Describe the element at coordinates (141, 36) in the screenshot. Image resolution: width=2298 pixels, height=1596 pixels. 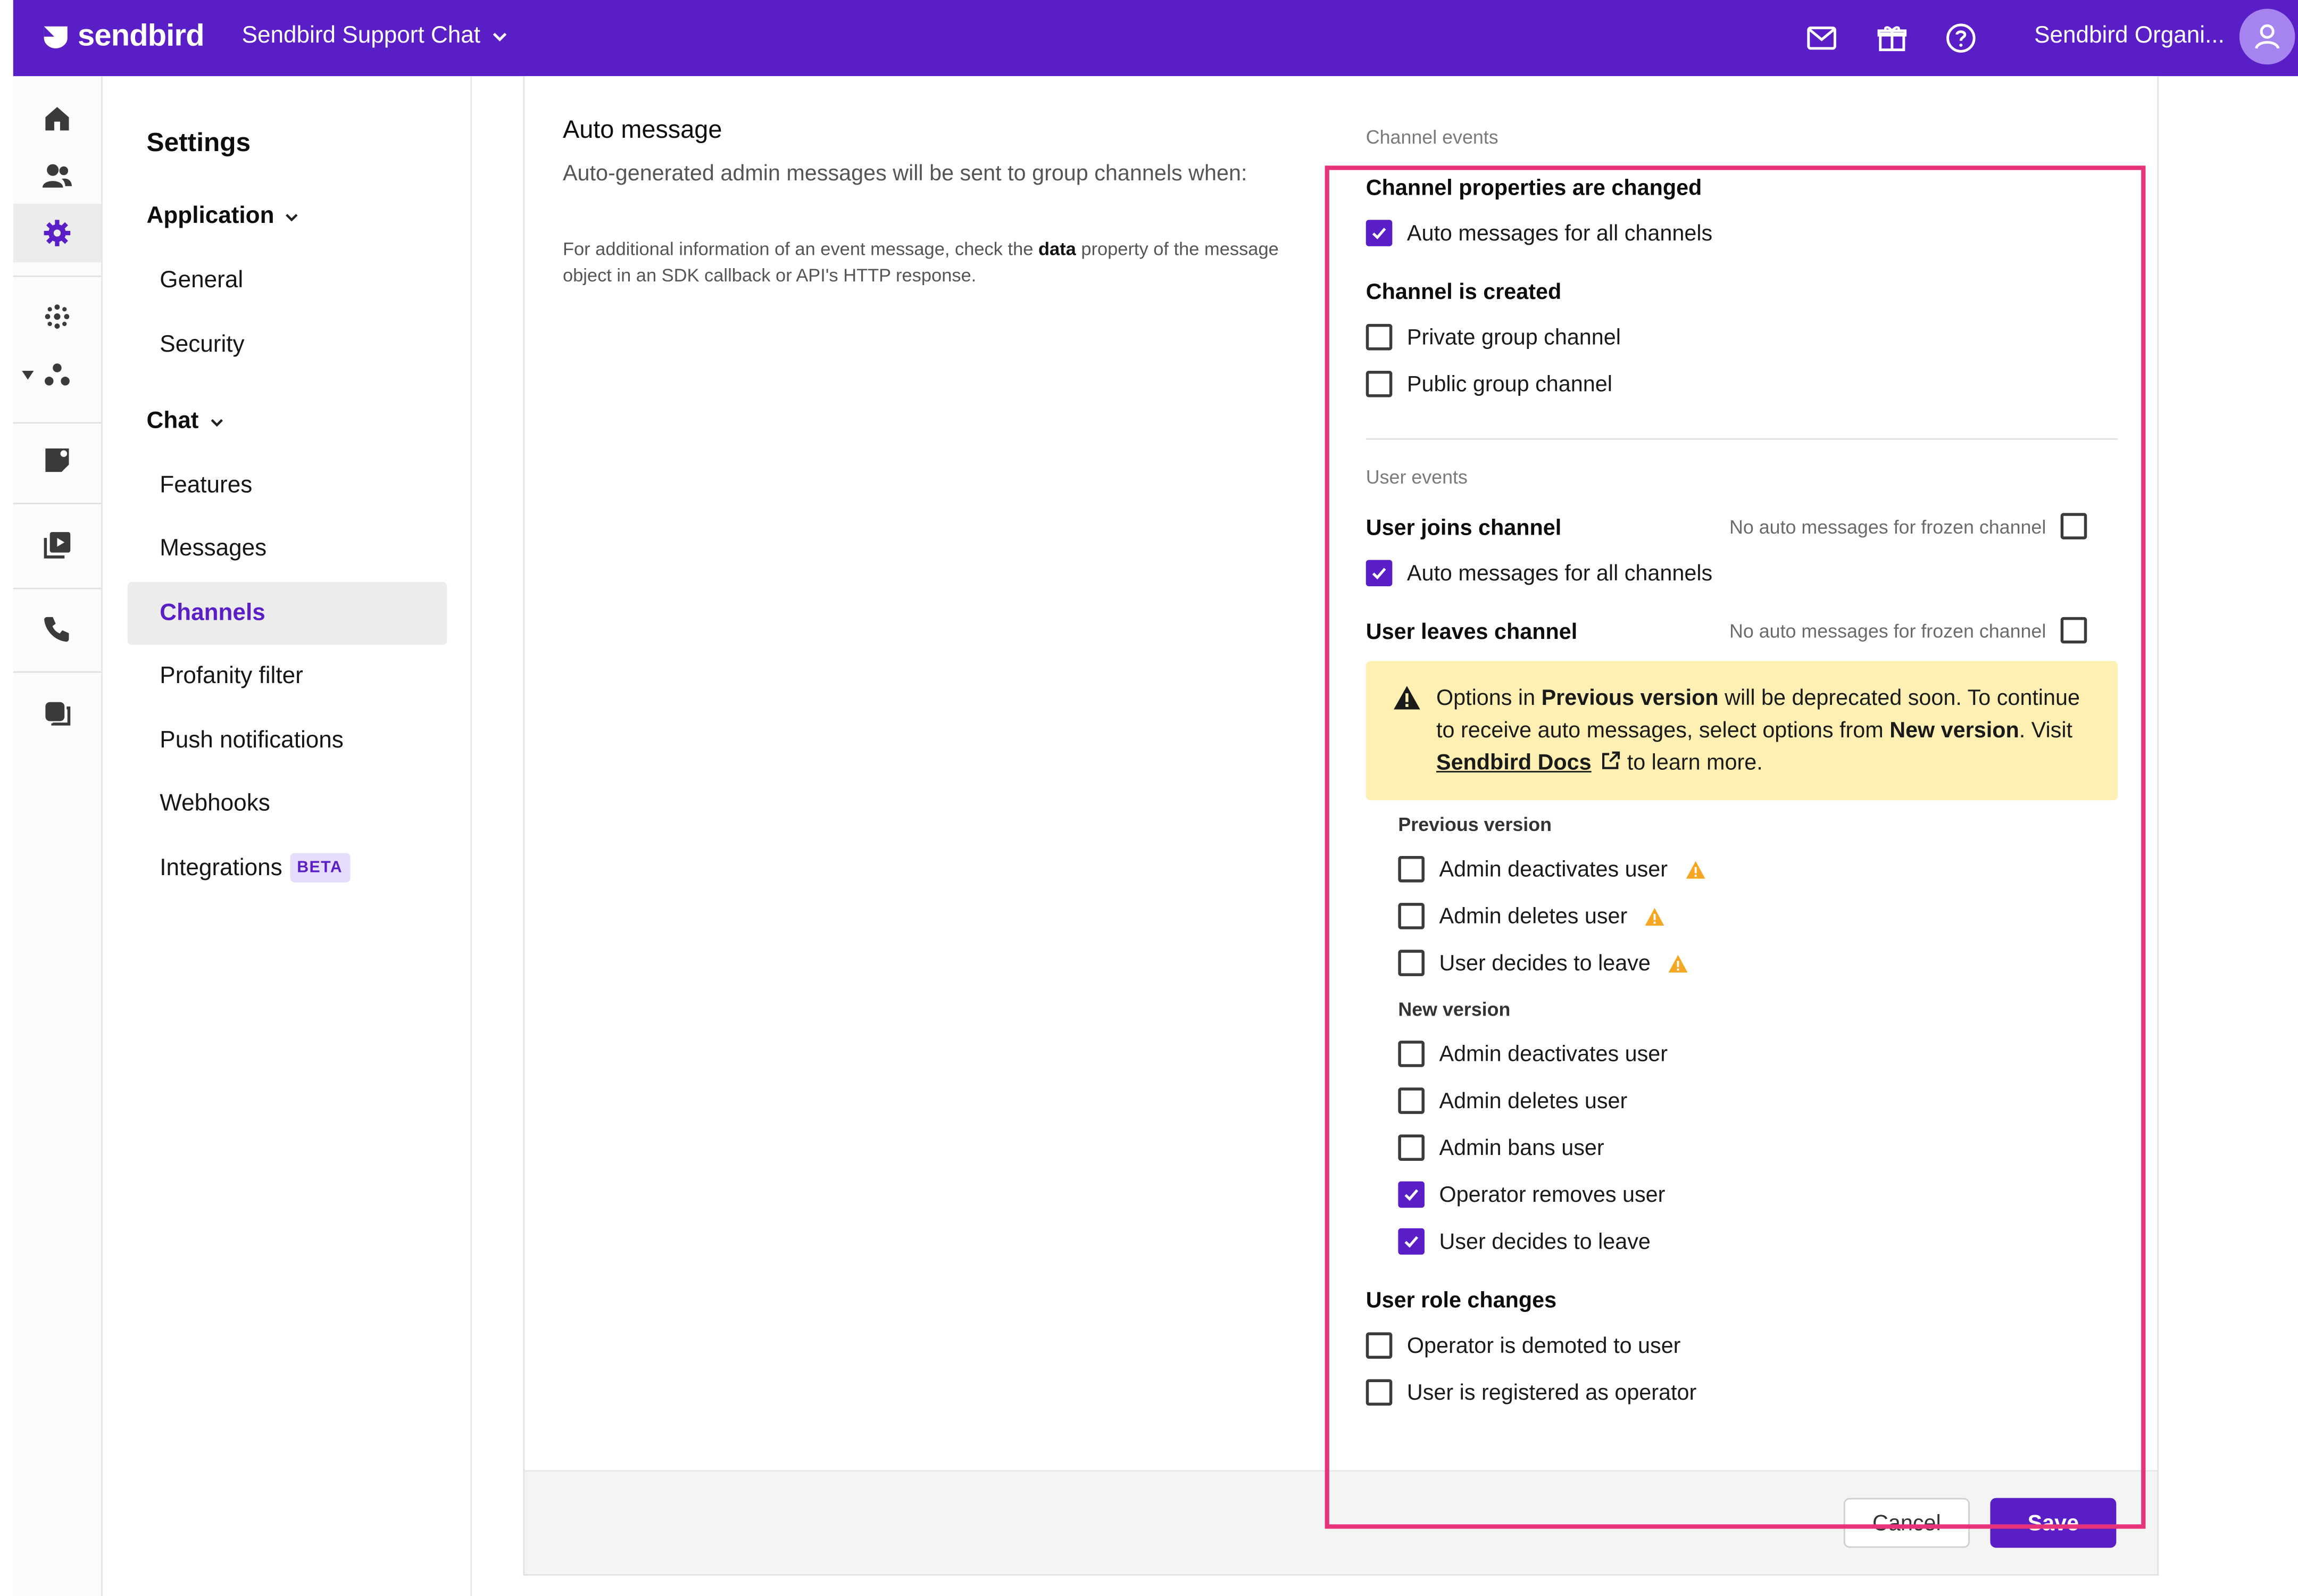
I see `logo-text: sendbird` at that location.